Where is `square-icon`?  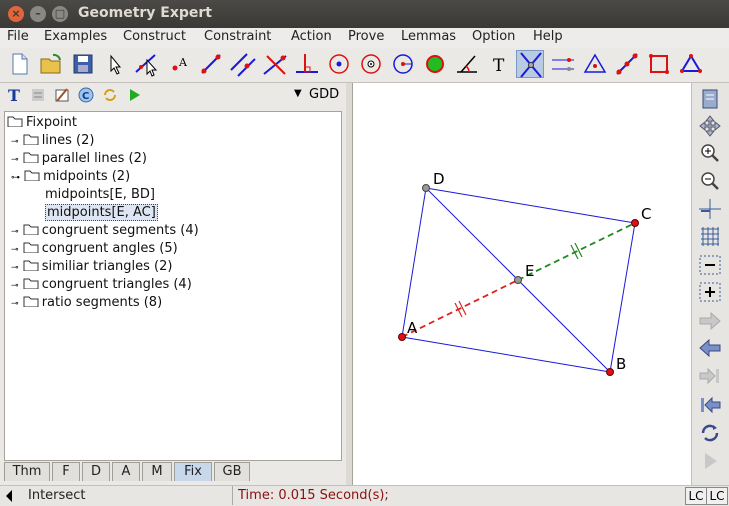 square-icon is located at coordinates (659, 64).